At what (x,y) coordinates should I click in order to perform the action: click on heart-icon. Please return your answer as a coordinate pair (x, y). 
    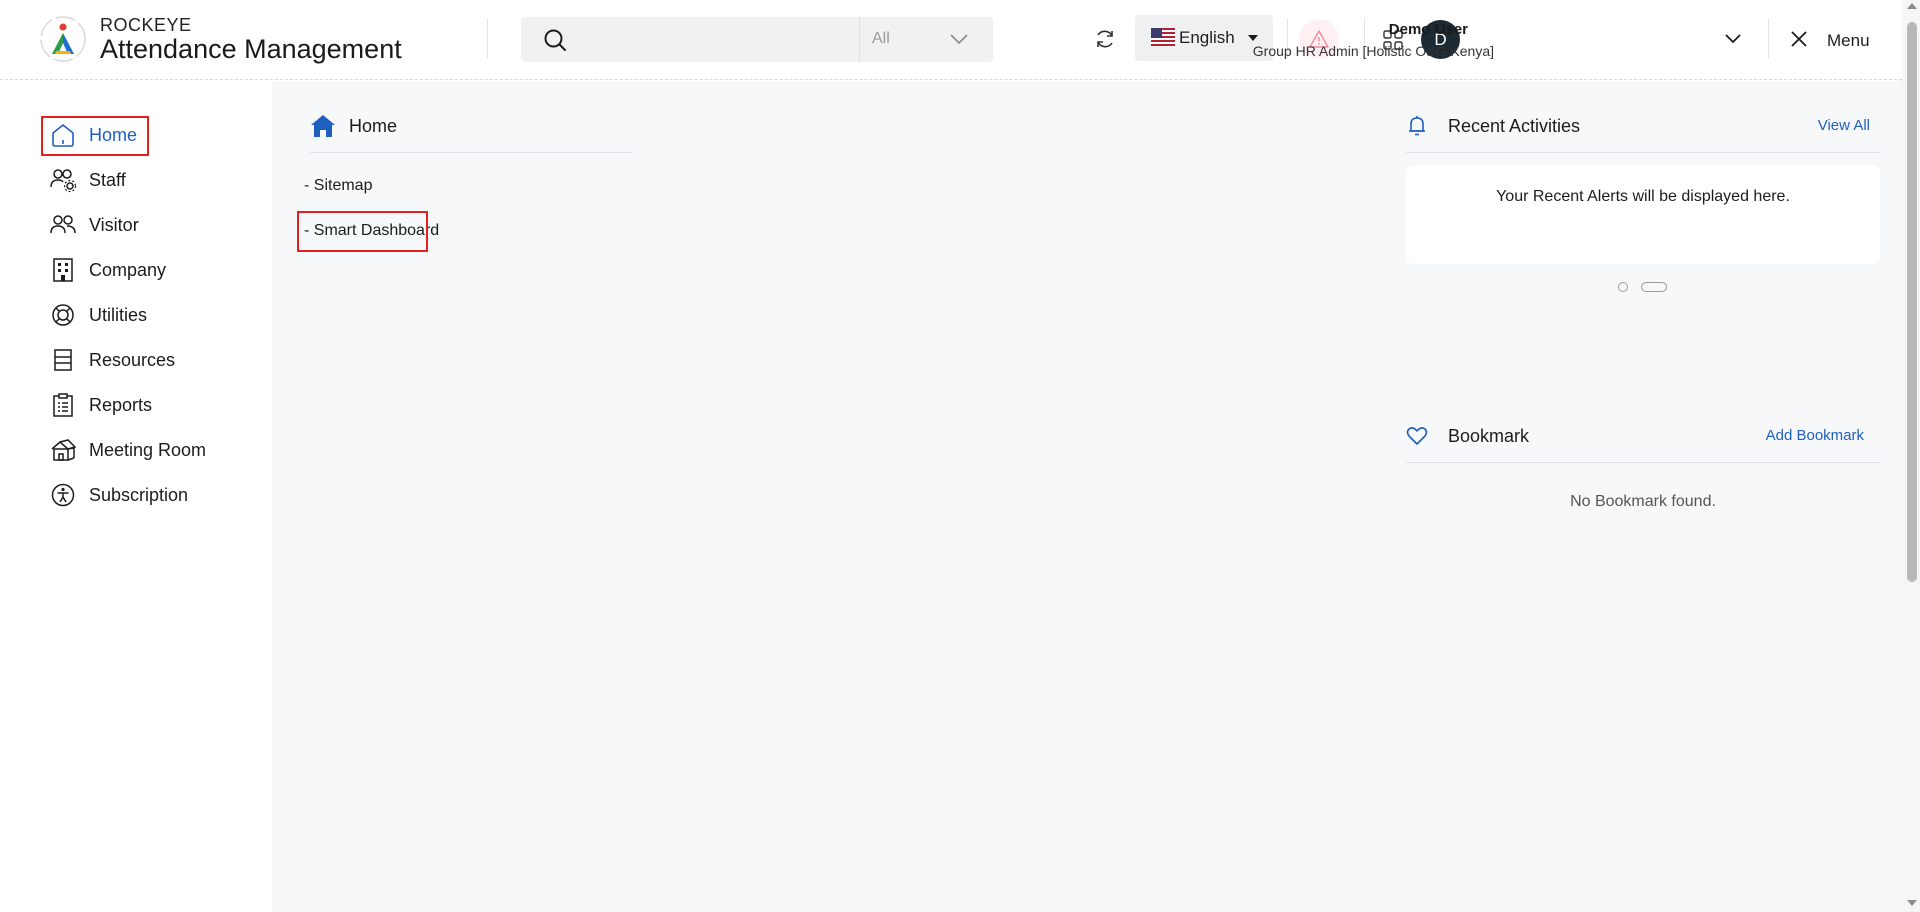
    Looking at the image, I should click on (1417, 436).